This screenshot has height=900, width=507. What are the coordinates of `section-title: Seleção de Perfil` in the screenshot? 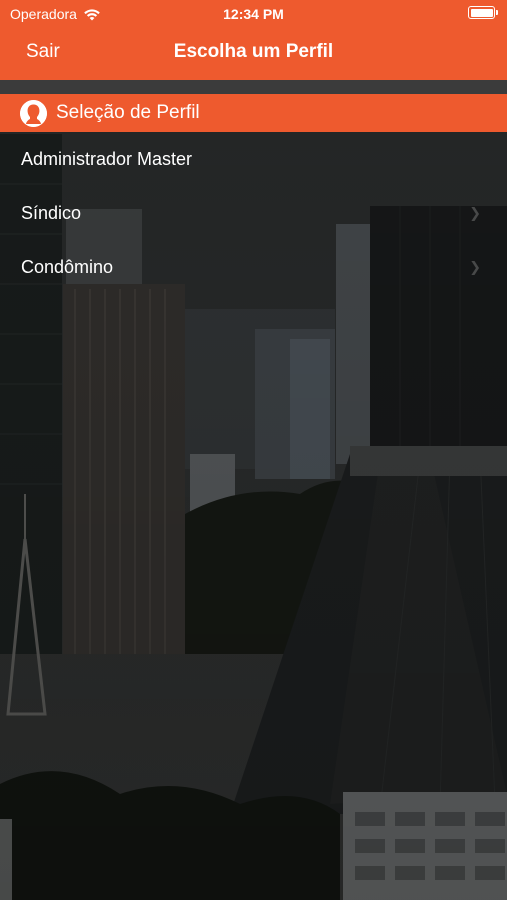 It's located at (128, 112).